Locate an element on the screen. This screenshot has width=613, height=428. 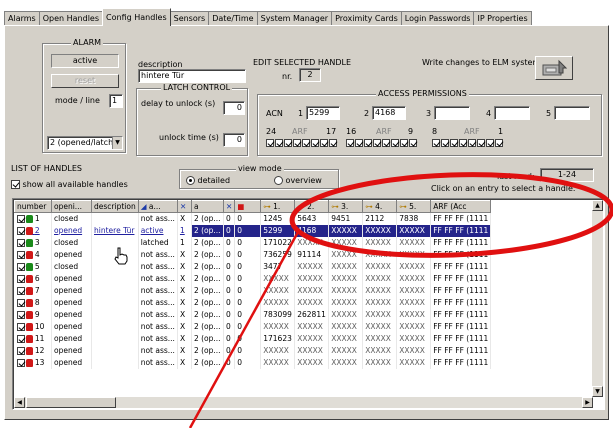
column-header: ■ is located at coordinates (248, 206).